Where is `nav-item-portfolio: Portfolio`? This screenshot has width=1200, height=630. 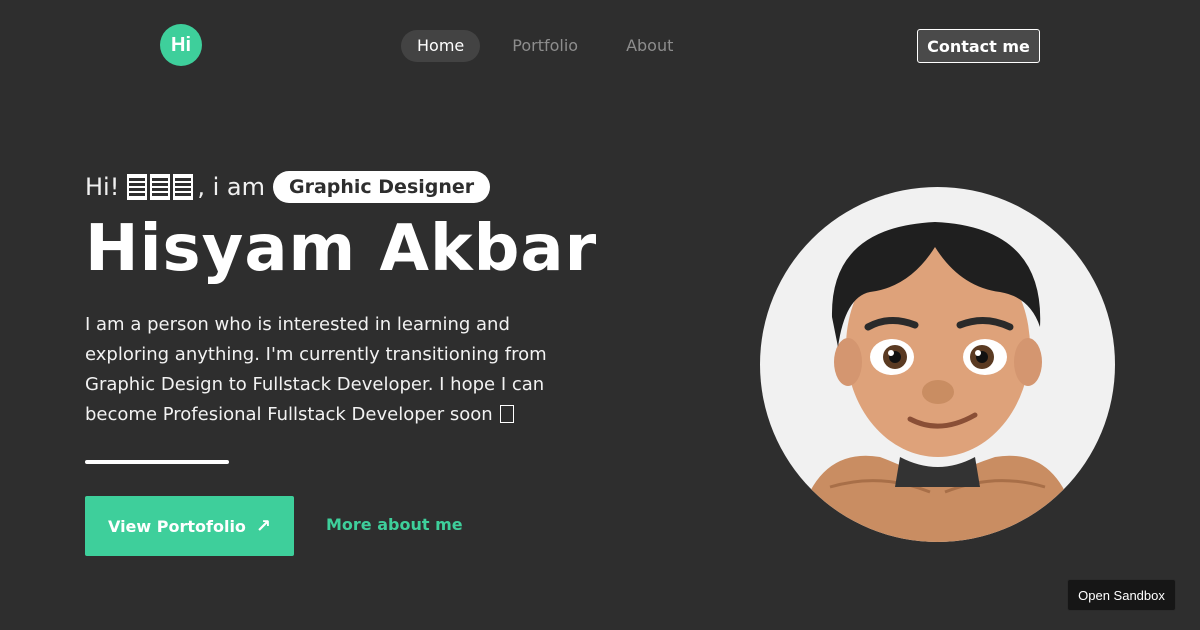 nav-item-portfolio: Portfolio is located at coordinates (545, 46).